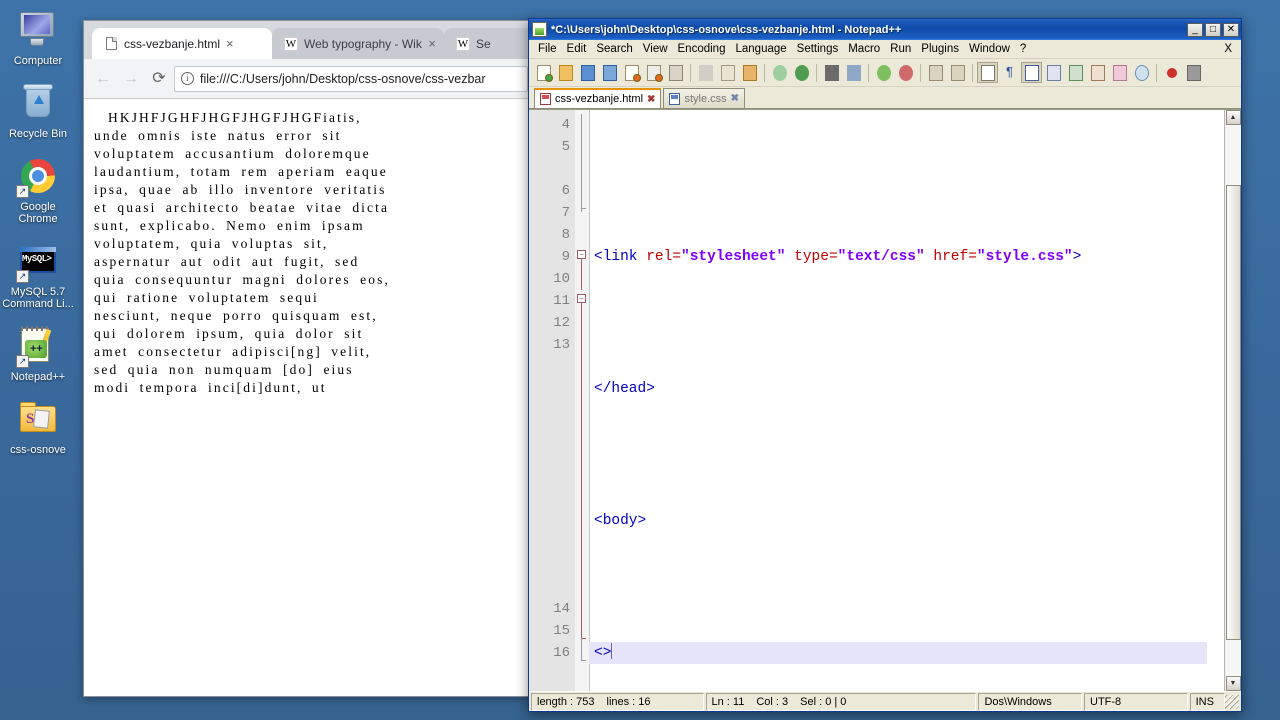  I want to click on close-file-icon, so click(631, 72).